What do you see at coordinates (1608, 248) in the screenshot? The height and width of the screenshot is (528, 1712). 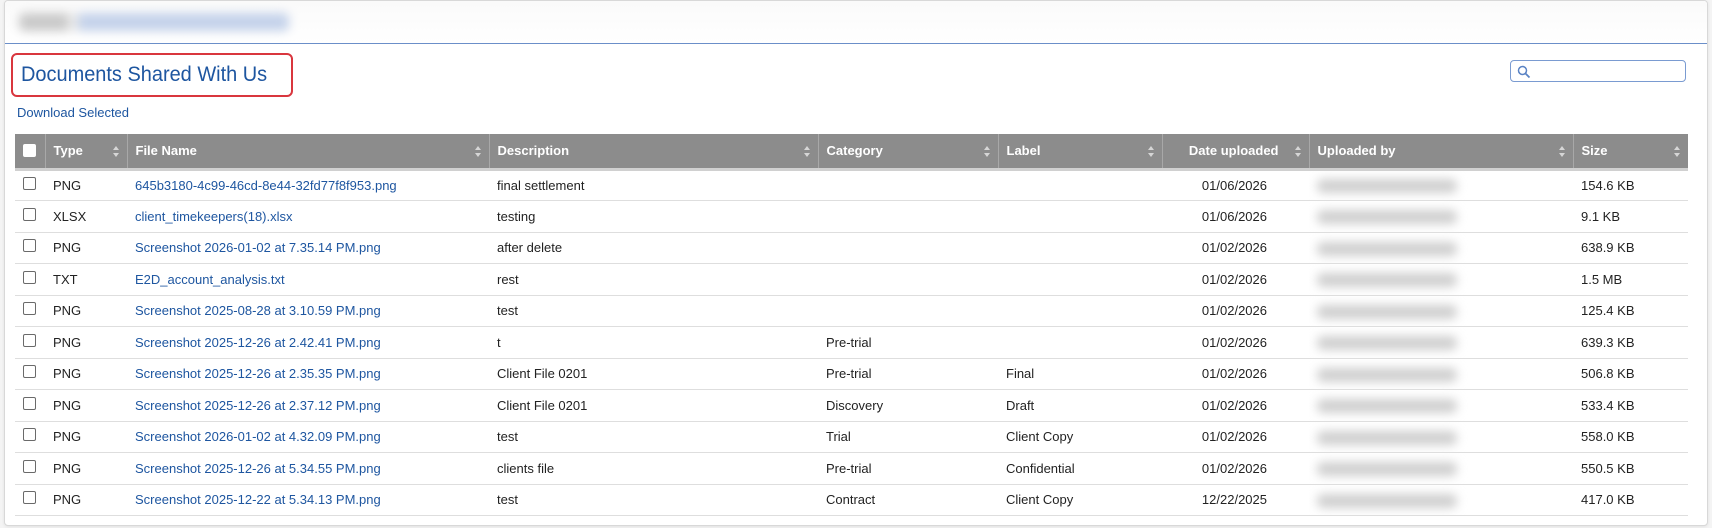 I see `size-cell: 638.9 KB` at bounding box center [1608, 248].